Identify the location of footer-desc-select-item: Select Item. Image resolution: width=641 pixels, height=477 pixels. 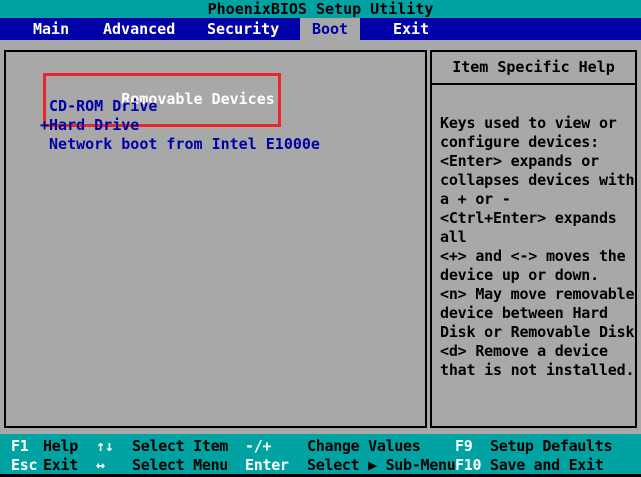
(180, 446).